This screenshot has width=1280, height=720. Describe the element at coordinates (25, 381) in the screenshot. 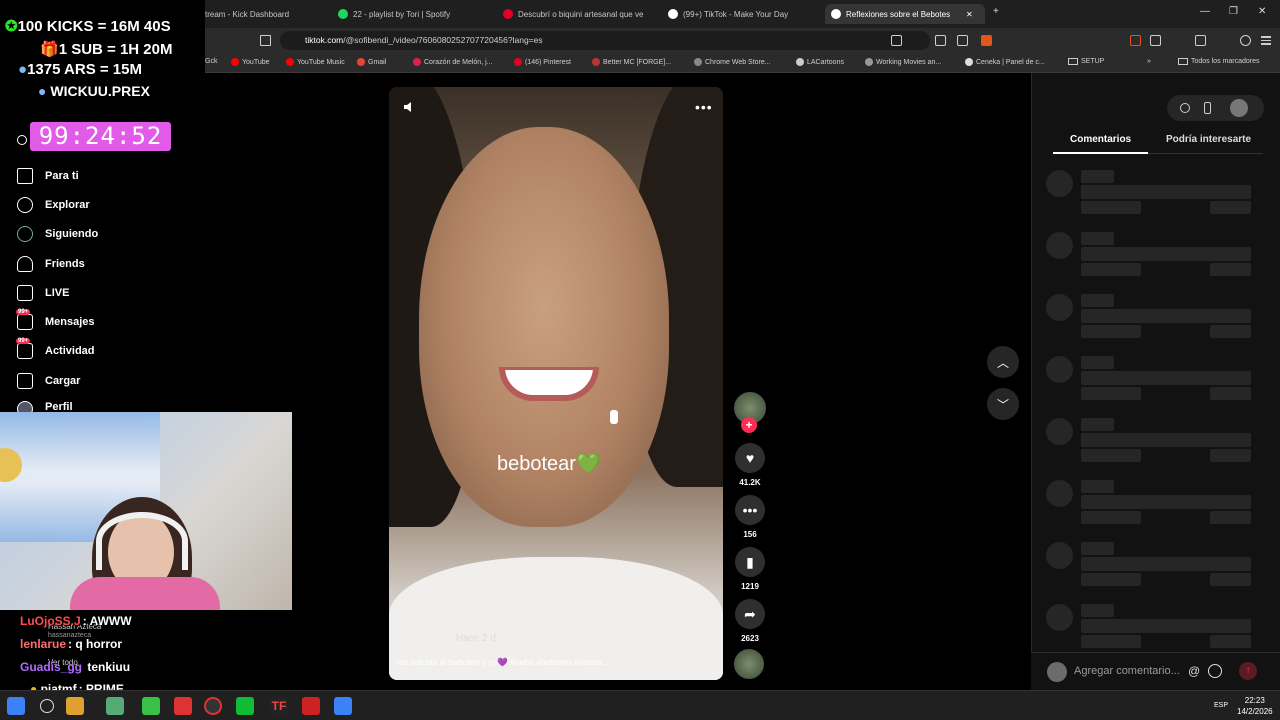

I see `upload-icon` at that location.